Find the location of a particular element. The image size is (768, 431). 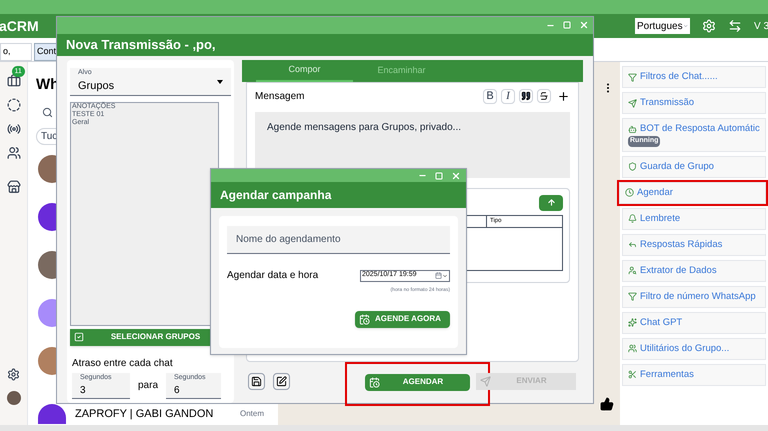

language-select: Portugues is located at coordinates (662, 26).